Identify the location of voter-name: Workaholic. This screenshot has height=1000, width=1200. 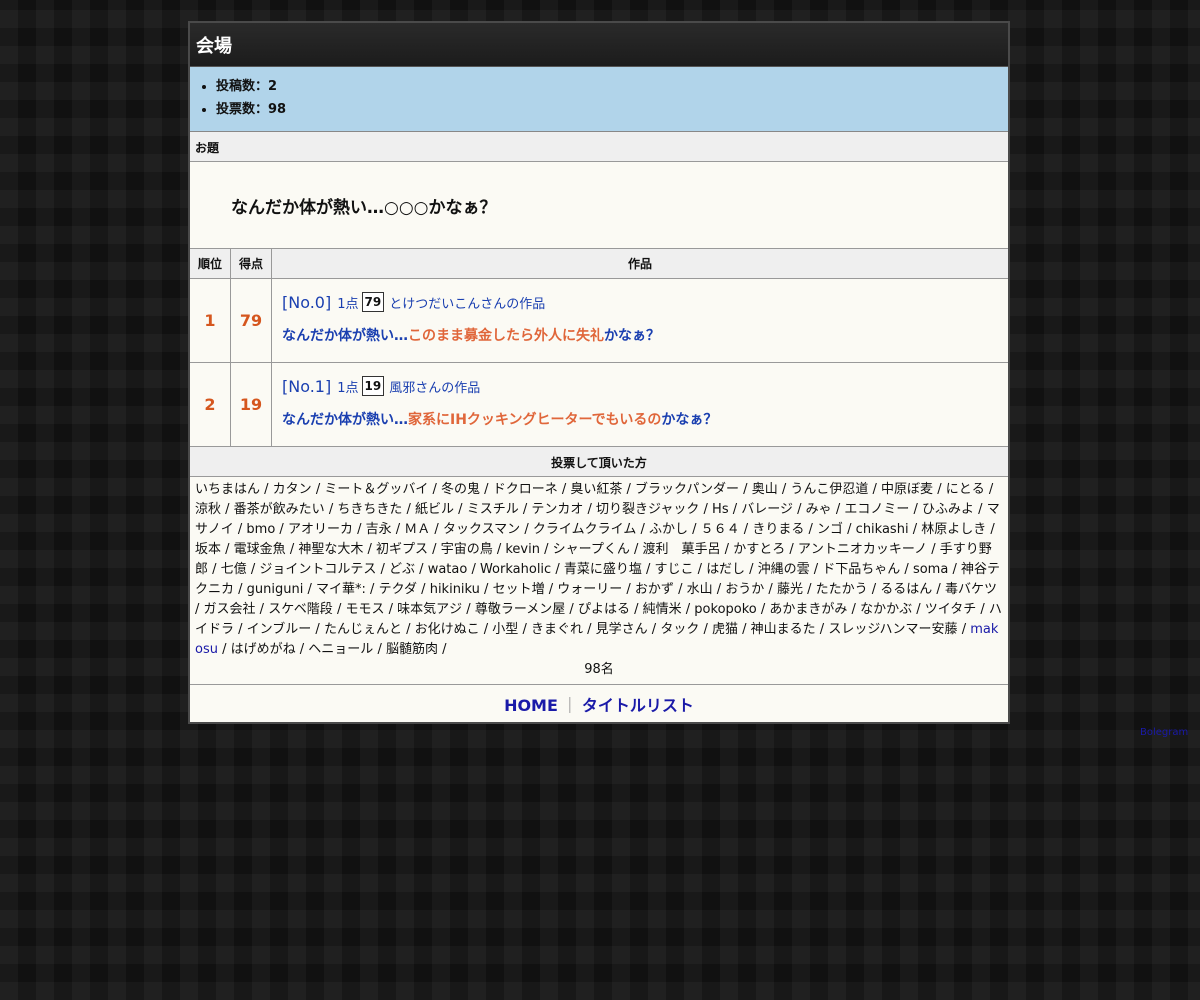
(515, 569).